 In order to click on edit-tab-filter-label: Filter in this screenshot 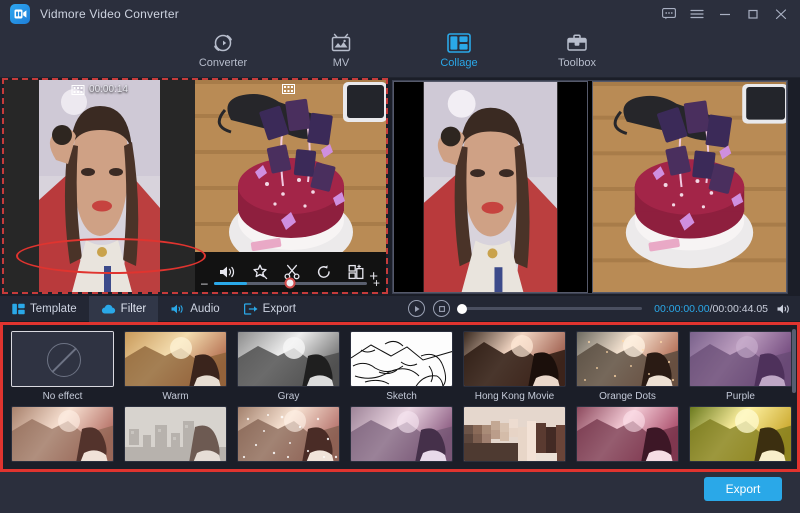, I will do `click(133, 308)`.